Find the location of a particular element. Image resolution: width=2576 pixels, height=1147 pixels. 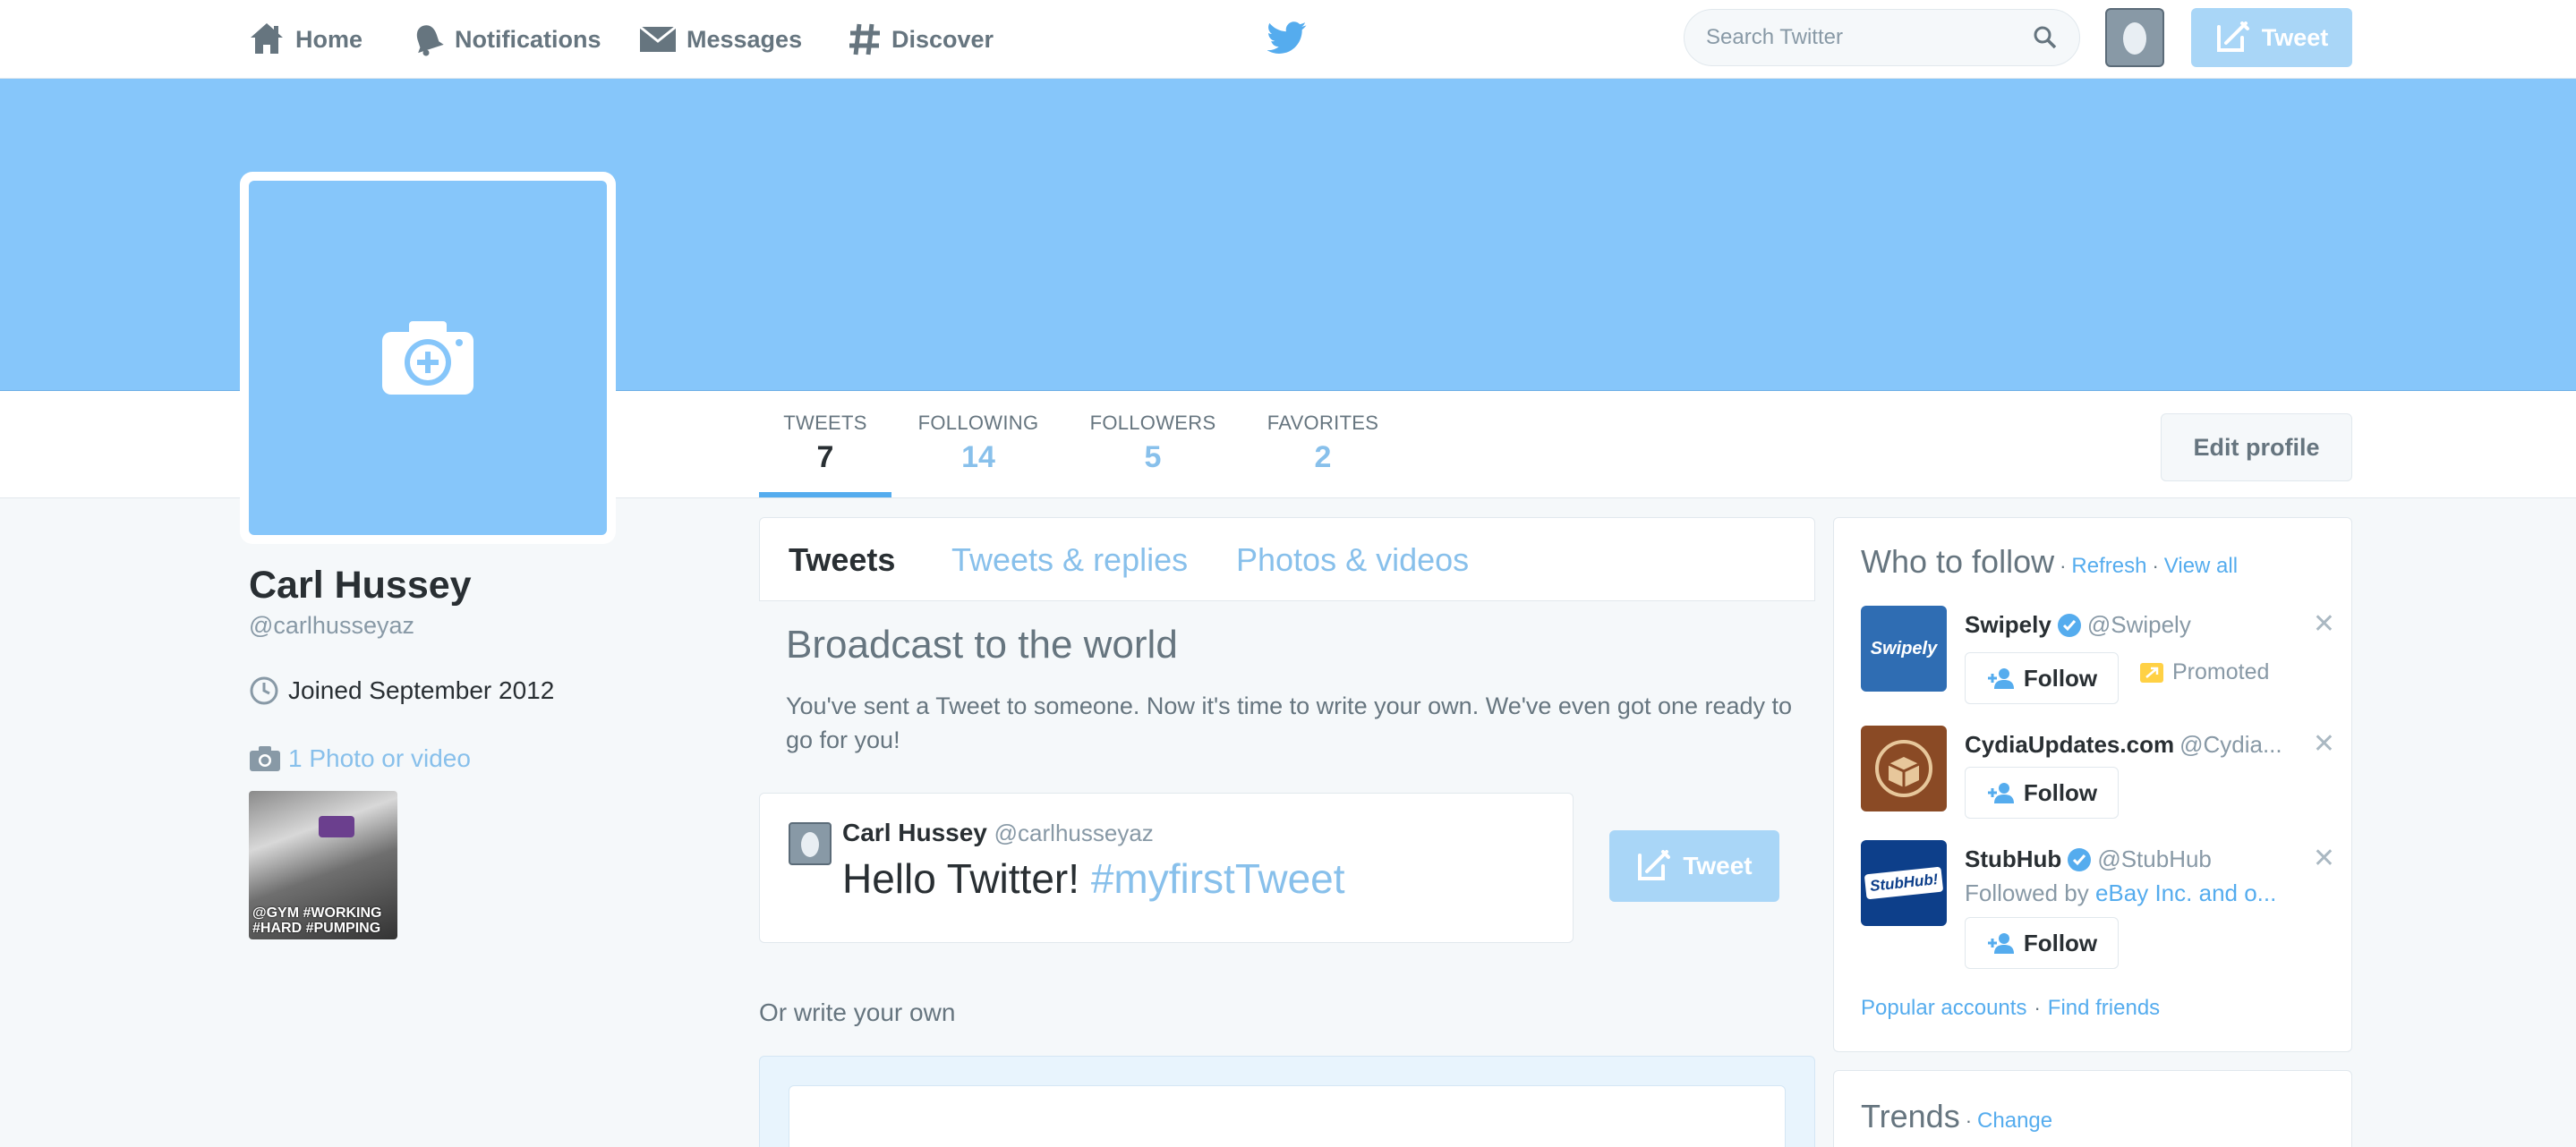

account-name-row: Swipely @Swipely is located at coordinates (2078, 625).